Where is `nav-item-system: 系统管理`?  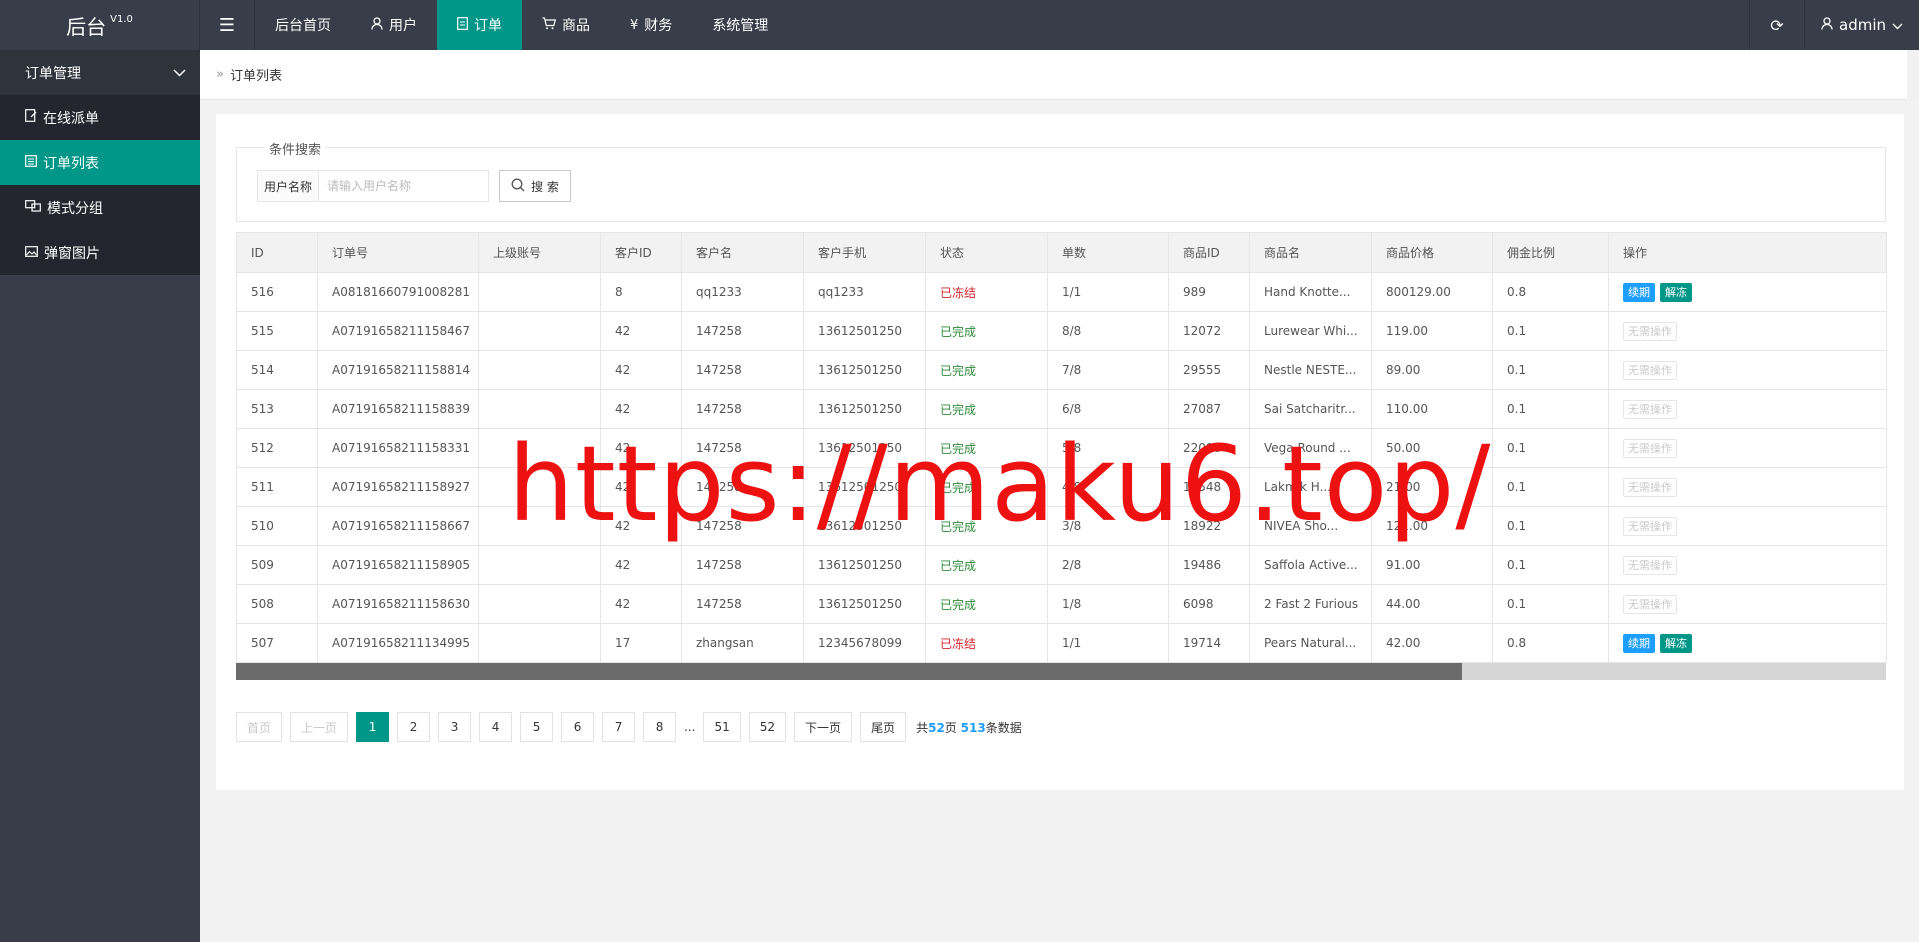 nav-item-system: 系统管理 is located at coordinates (740, 25).